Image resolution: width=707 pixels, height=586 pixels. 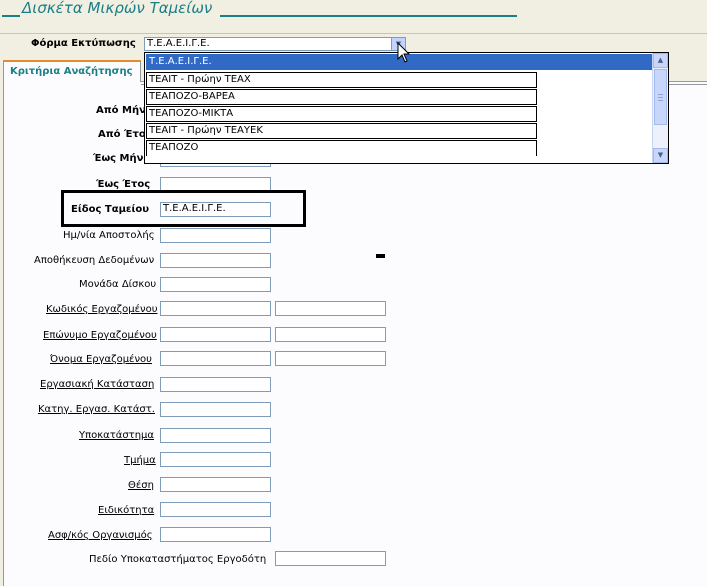 What do you see at coordinates (215, 284) in the screenshot?
I see `disk-unit-field` at bounding box center [215, 284].